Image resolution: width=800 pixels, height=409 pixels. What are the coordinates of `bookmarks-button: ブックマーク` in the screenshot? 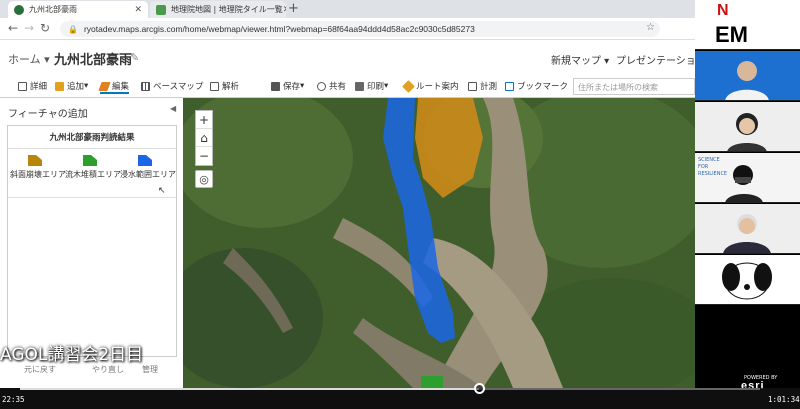 It's located at (536, 86).